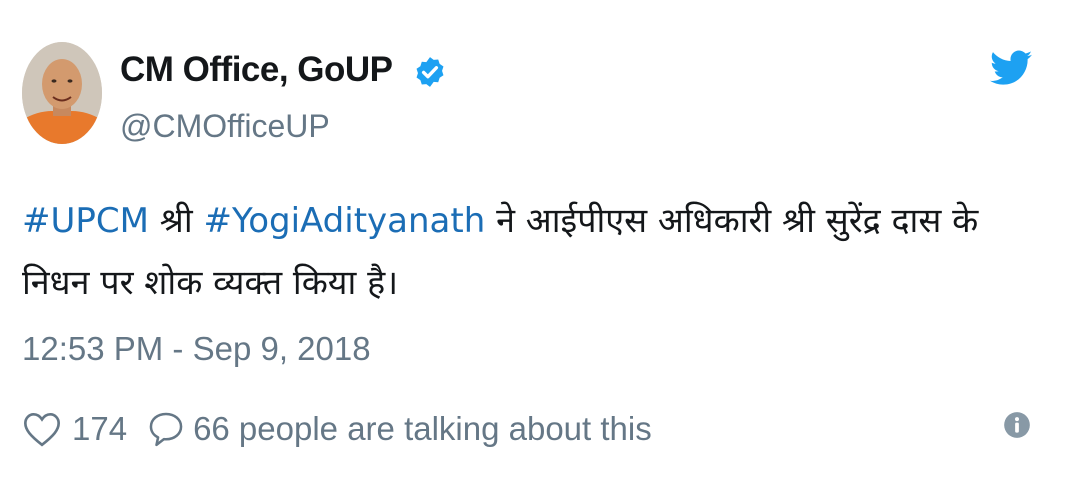  I want to click on talking-count: 66 people are talking about this, so click(422, 429).